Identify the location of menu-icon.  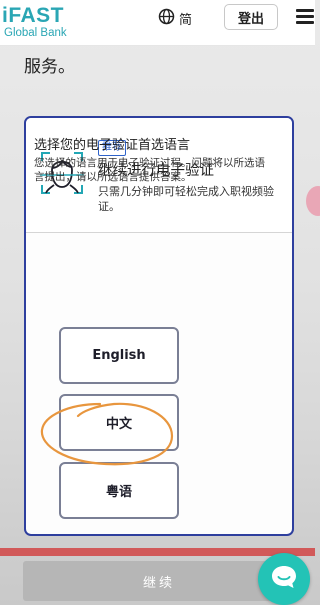
(305, 16).